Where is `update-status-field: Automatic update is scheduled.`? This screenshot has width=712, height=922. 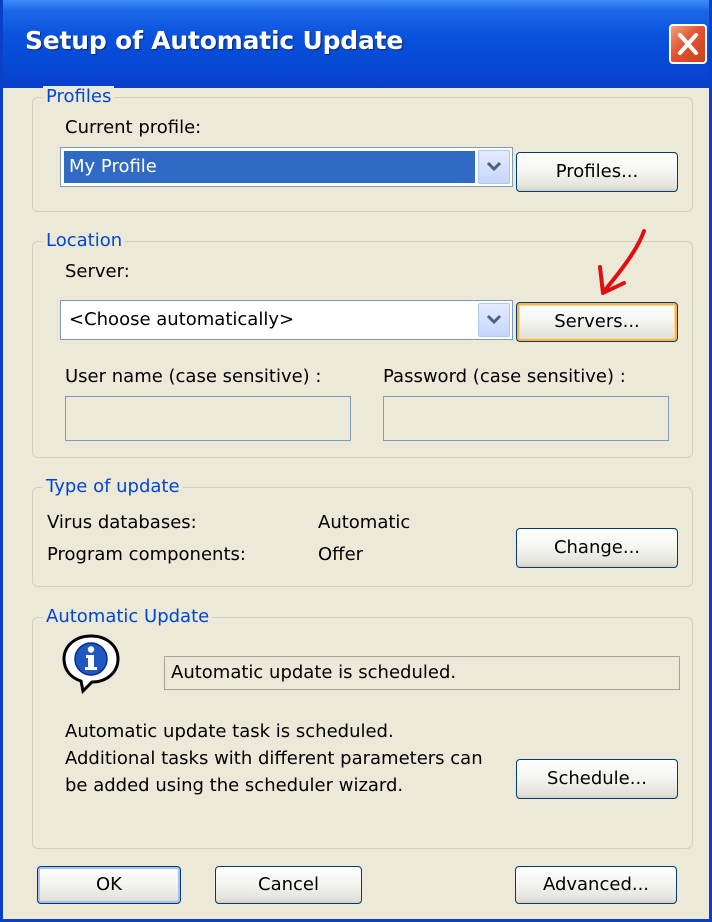
update-status-field: Automatic update is scheduled. is located at coordinates (422, 673).